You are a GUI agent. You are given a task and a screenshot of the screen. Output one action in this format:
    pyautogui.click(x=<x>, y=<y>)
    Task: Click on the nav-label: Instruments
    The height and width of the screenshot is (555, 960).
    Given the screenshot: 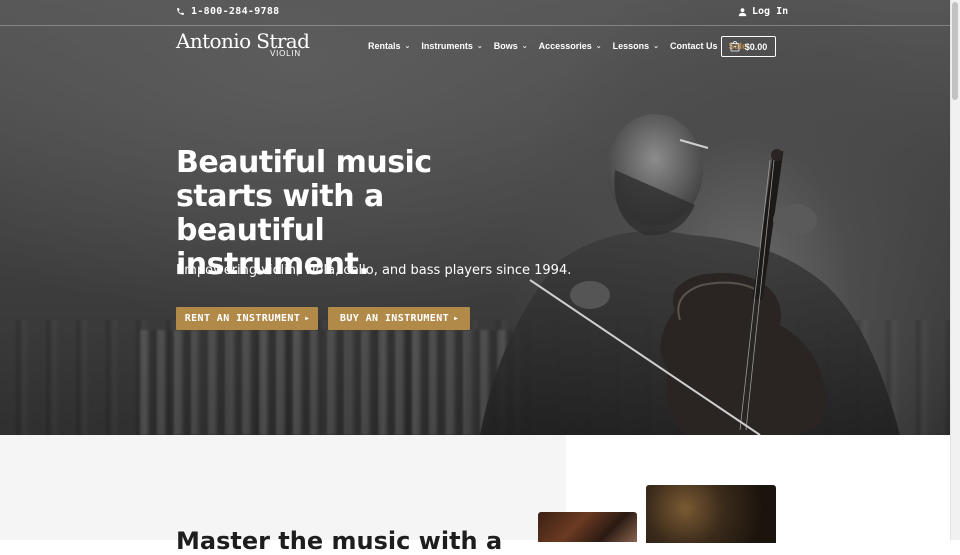 What is the action you would take?
    pyautogui.click(x=447, y=46)
    